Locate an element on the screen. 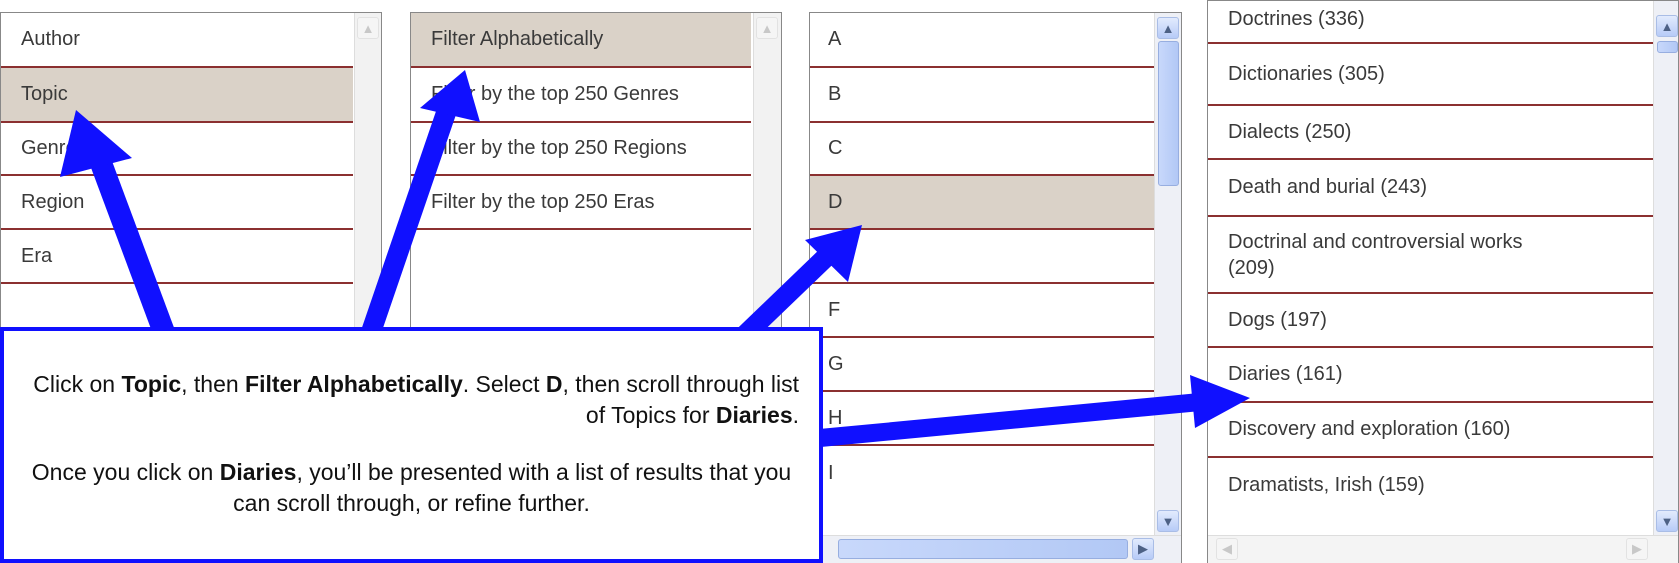 The height and width of the screenshot is (563, 1679). topic-item: Dramatists, Irish (159) is located at coordinates (1430, 485).